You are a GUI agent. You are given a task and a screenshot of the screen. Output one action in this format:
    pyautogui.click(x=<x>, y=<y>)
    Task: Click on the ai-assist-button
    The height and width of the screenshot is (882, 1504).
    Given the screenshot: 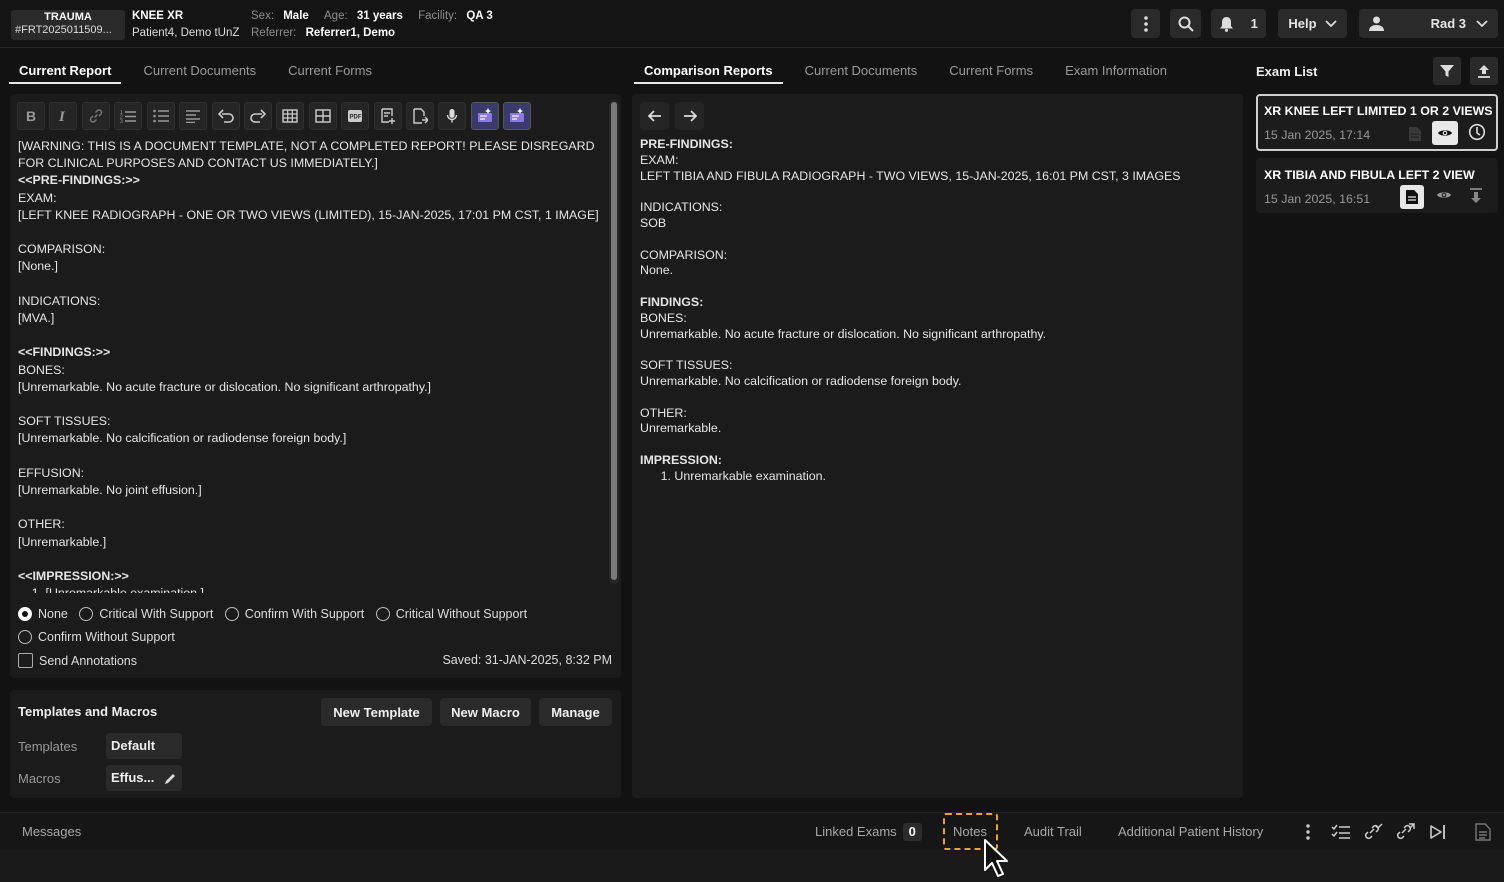 What is the action you would take?
    pyautogui.click(x=485, y=116)
    